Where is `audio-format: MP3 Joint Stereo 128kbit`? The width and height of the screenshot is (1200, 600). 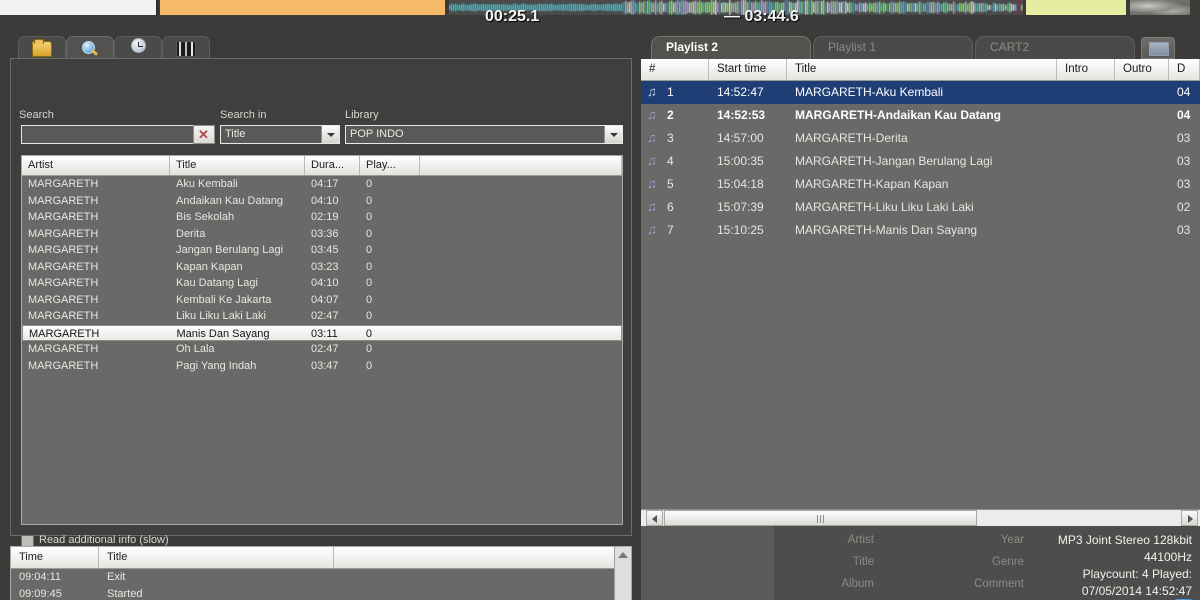
audio-format: MP3 Joint Stereo 128kbit is located at coordinates (1124, 540).